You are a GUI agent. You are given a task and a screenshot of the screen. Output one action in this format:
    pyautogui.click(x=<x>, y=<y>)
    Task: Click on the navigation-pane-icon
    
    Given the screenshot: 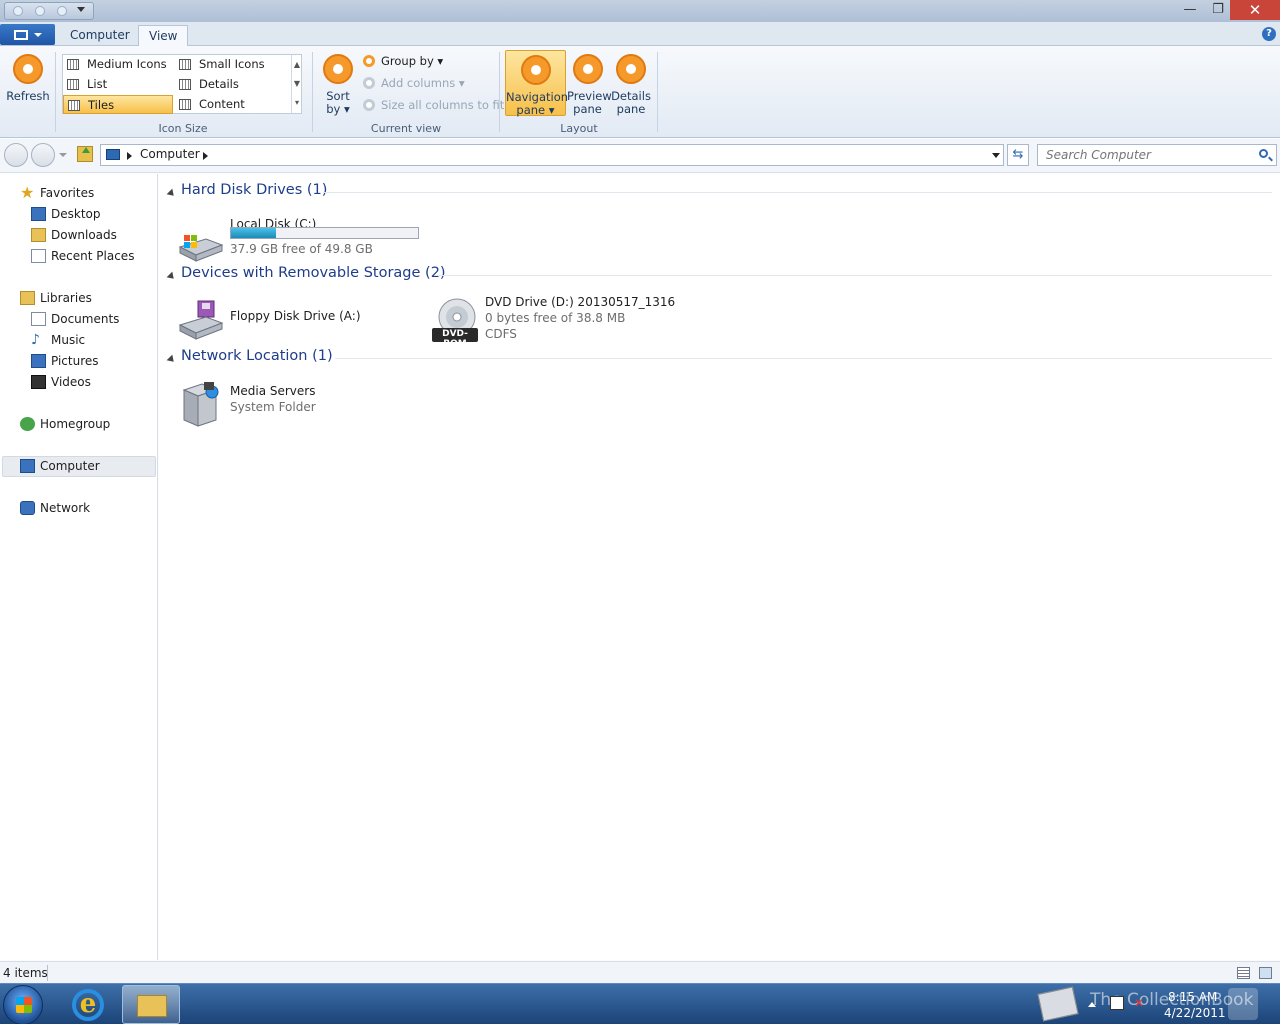 What is the action you would take?
    pyautogui.click(x=535, y=70)
    